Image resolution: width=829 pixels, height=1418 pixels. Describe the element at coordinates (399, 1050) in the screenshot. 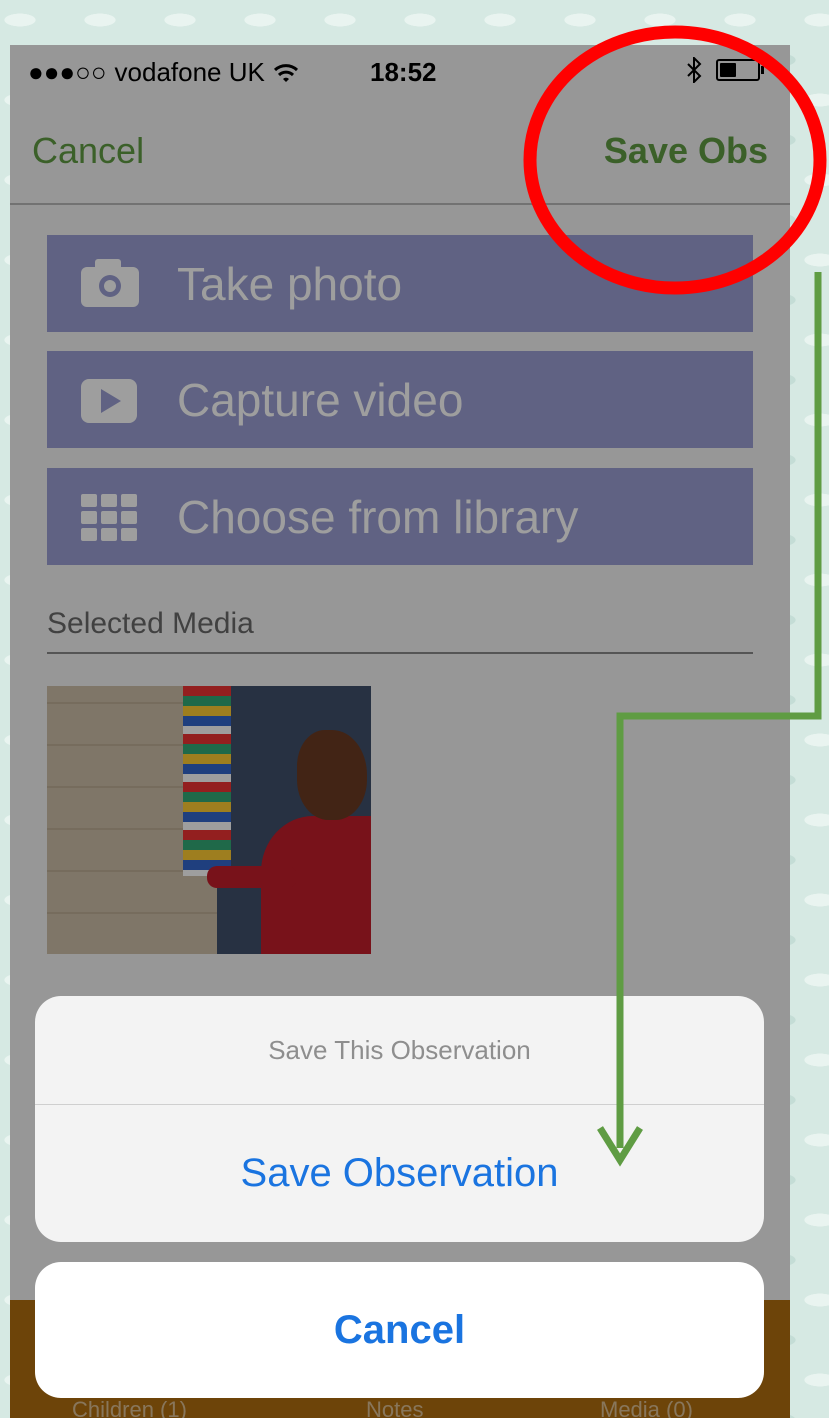

I see `action-sheet-title: Save This Observation` at that location.